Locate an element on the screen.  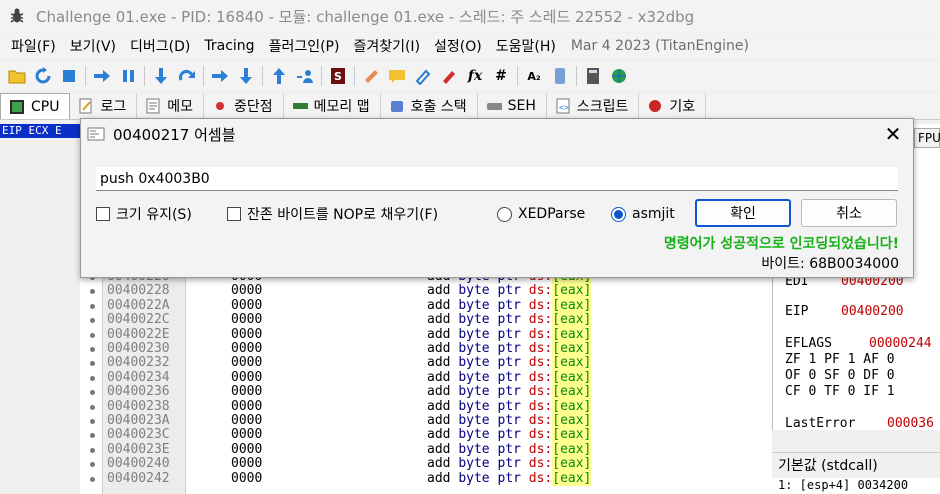
calculator-icon is located at coordinates (593, 76).